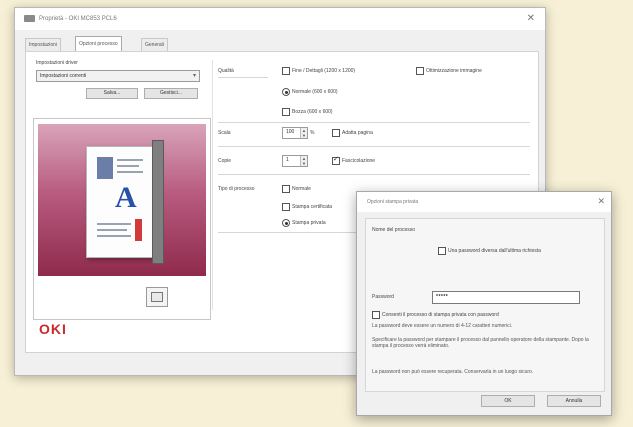  Describe the element at coordinates (290, 132) in the screenshot. I see `scale-value: 100` at that location.